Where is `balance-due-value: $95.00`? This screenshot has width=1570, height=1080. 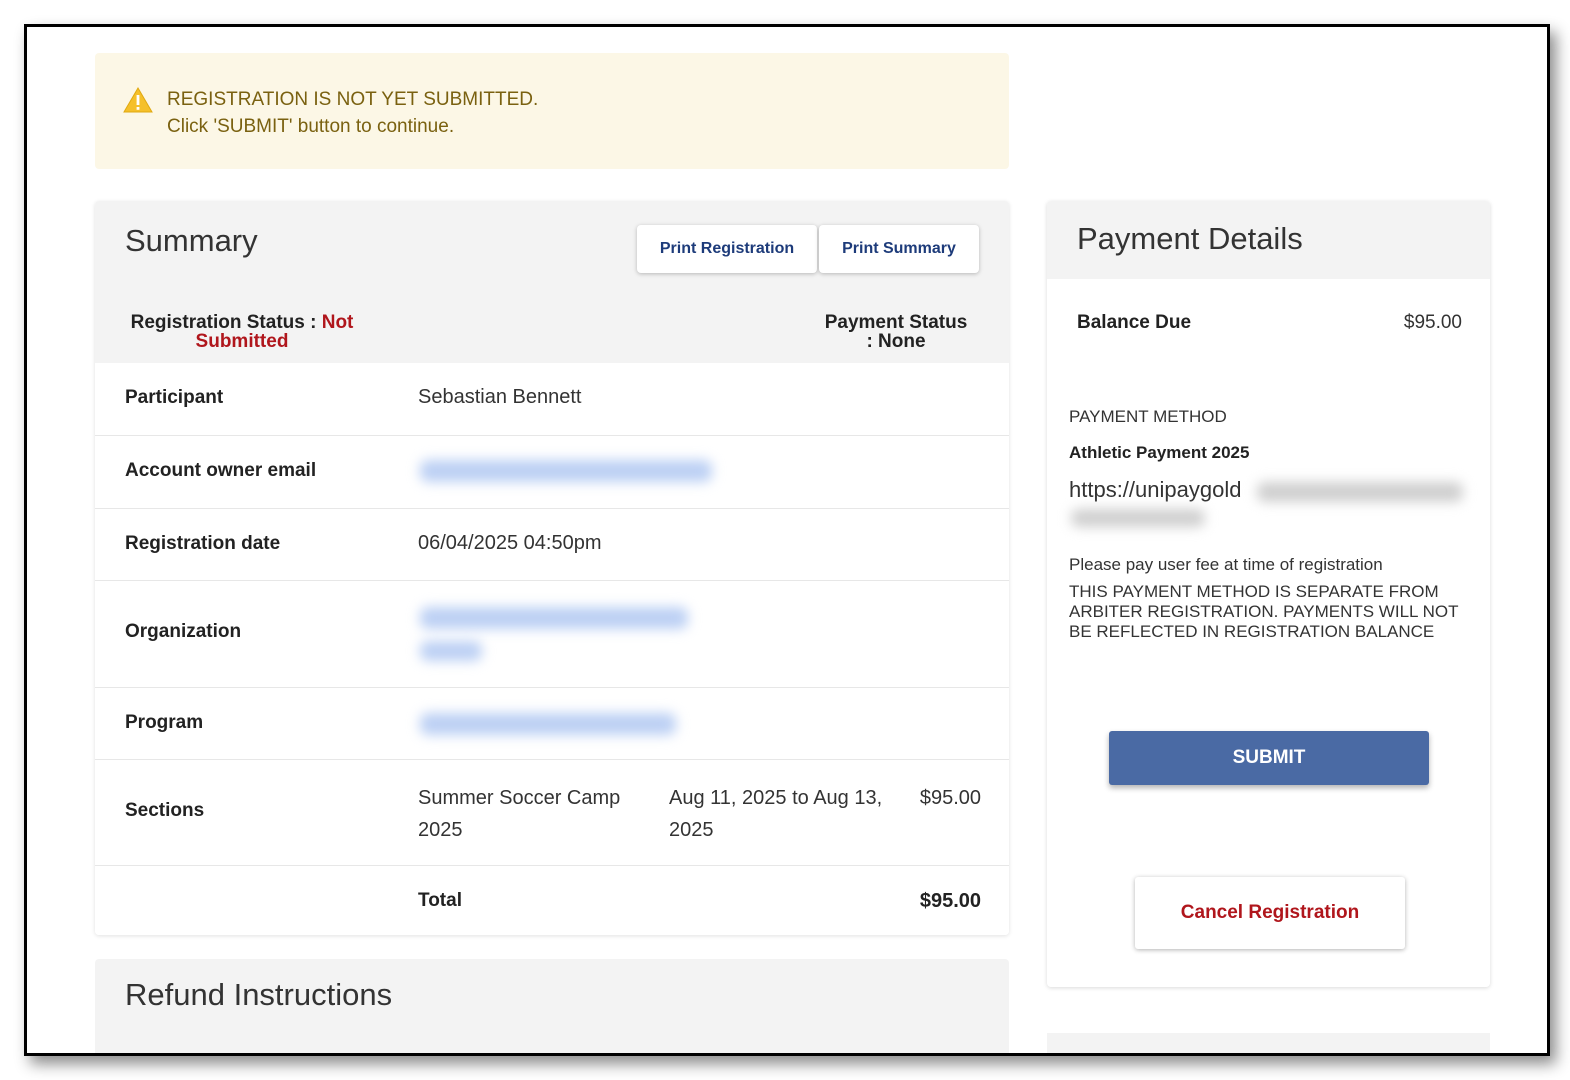
balance-due-value: $95.00 is located at coordinates (1432, 322).